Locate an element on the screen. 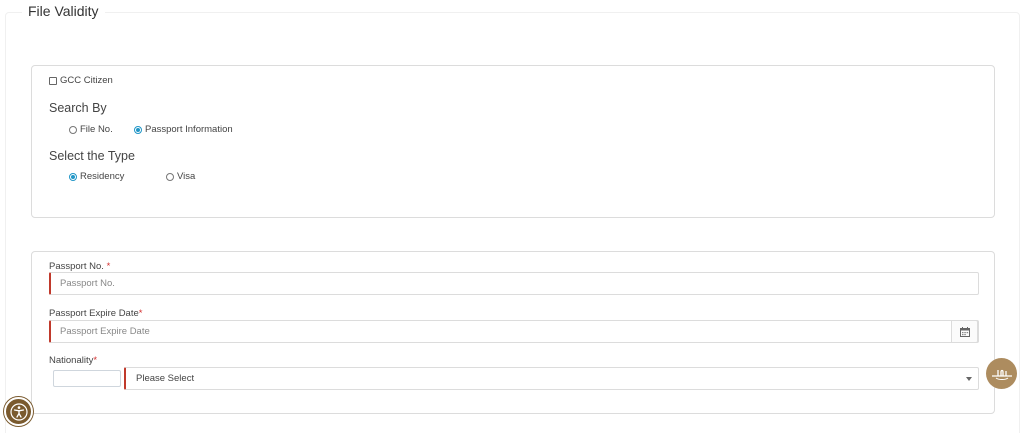 The width and height of the screenshot is (1024, 433). brand-logo-icon is located at coordinates (1001, 374).